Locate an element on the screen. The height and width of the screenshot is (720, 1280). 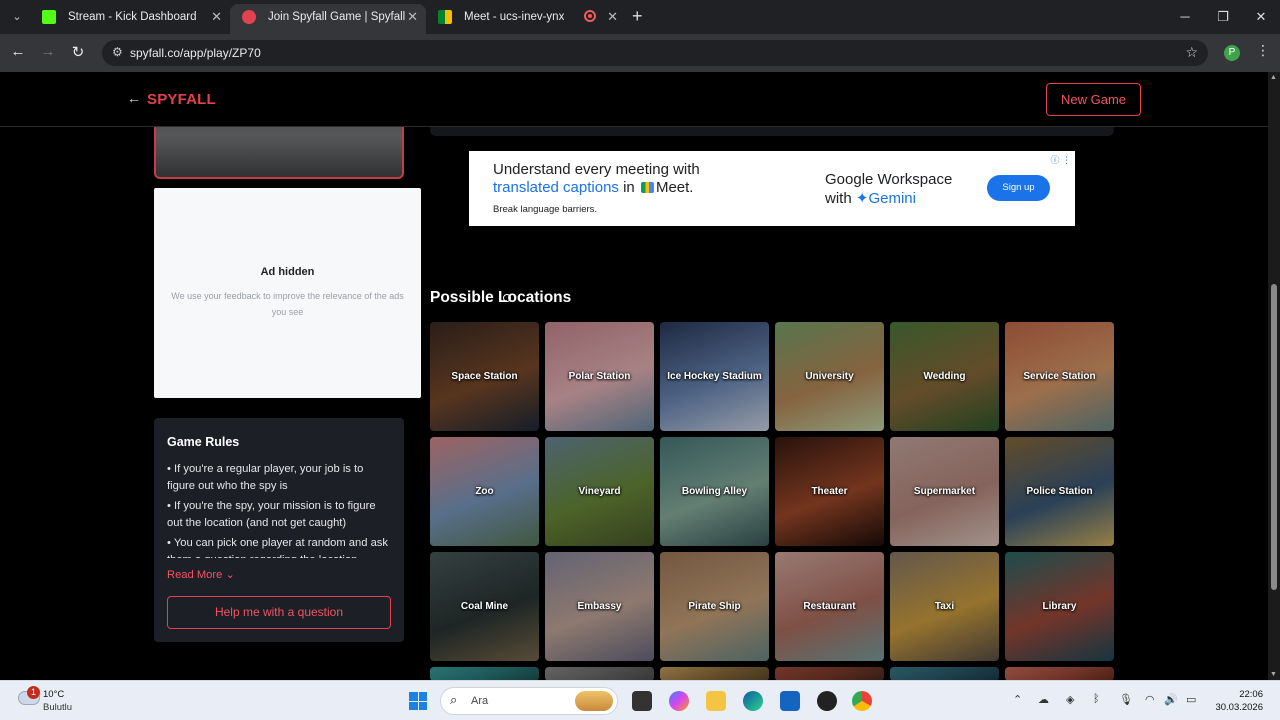
location-card: Service Station is located at coordinates (1059, 376).